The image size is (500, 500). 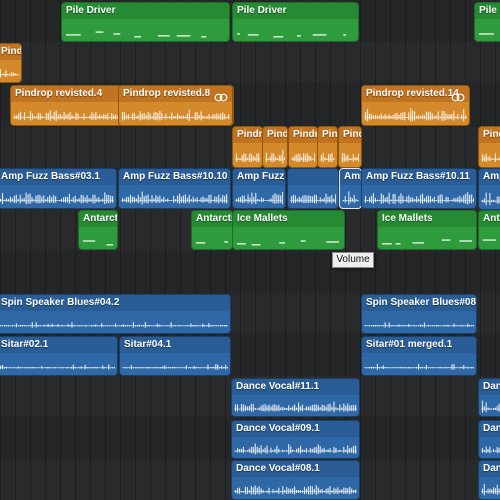 I want to click on region-audio: Sitar#04.1, so click(x=175, y=356).